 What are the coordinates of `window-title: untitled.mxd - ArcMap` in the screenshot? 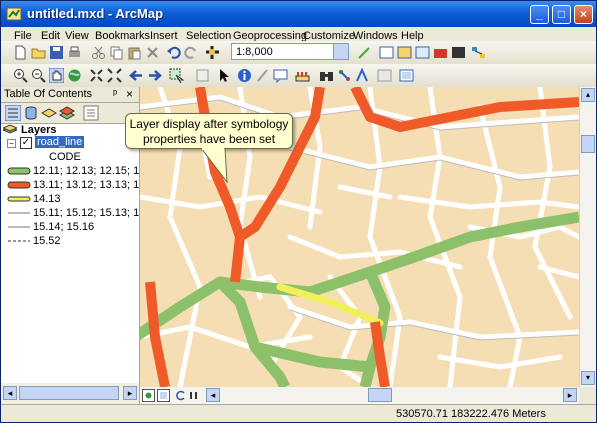 It's located at (95, 13).